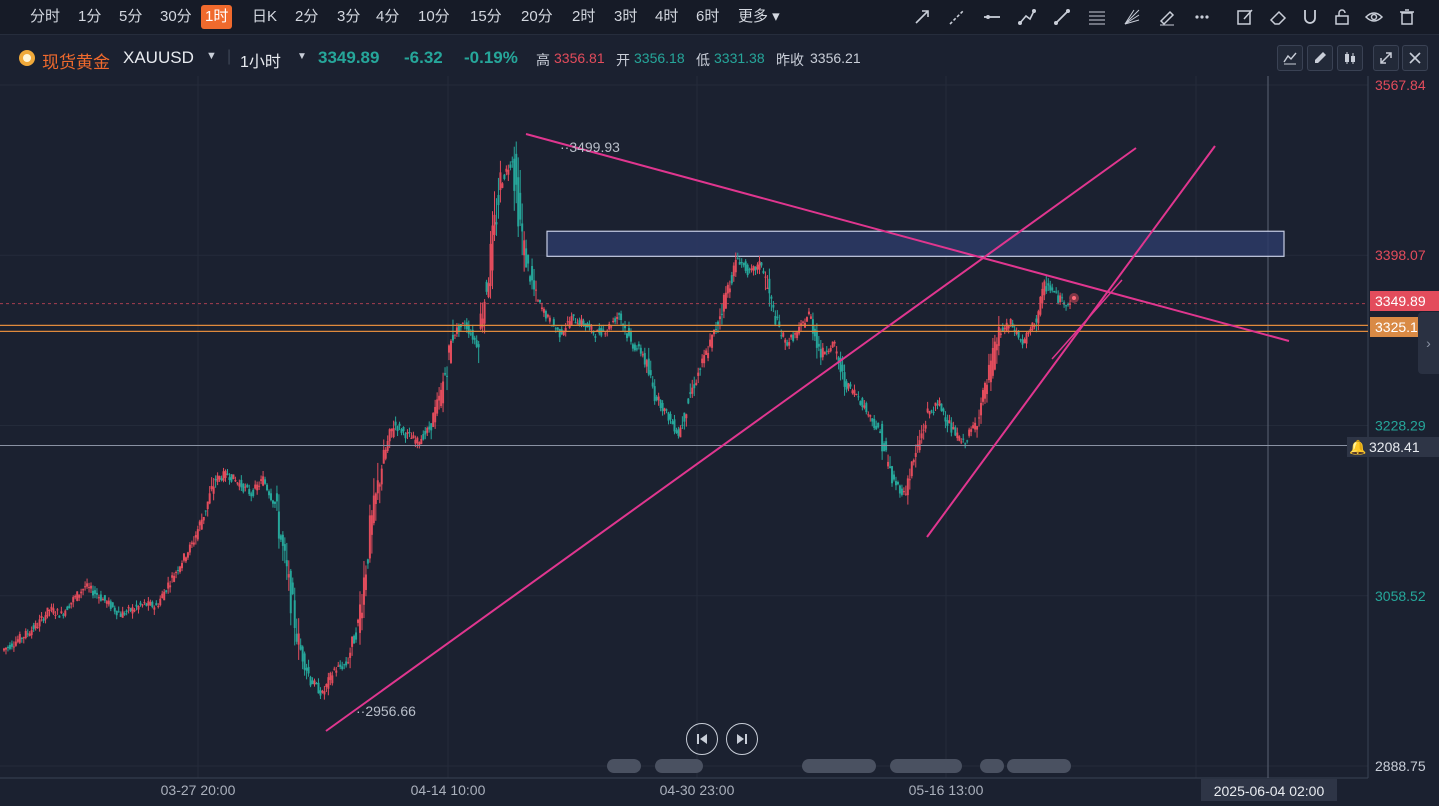 Image resolution: width=1439 pixels, height=806 pixels. I want to click on close-pane-button, so click(1415, 58).